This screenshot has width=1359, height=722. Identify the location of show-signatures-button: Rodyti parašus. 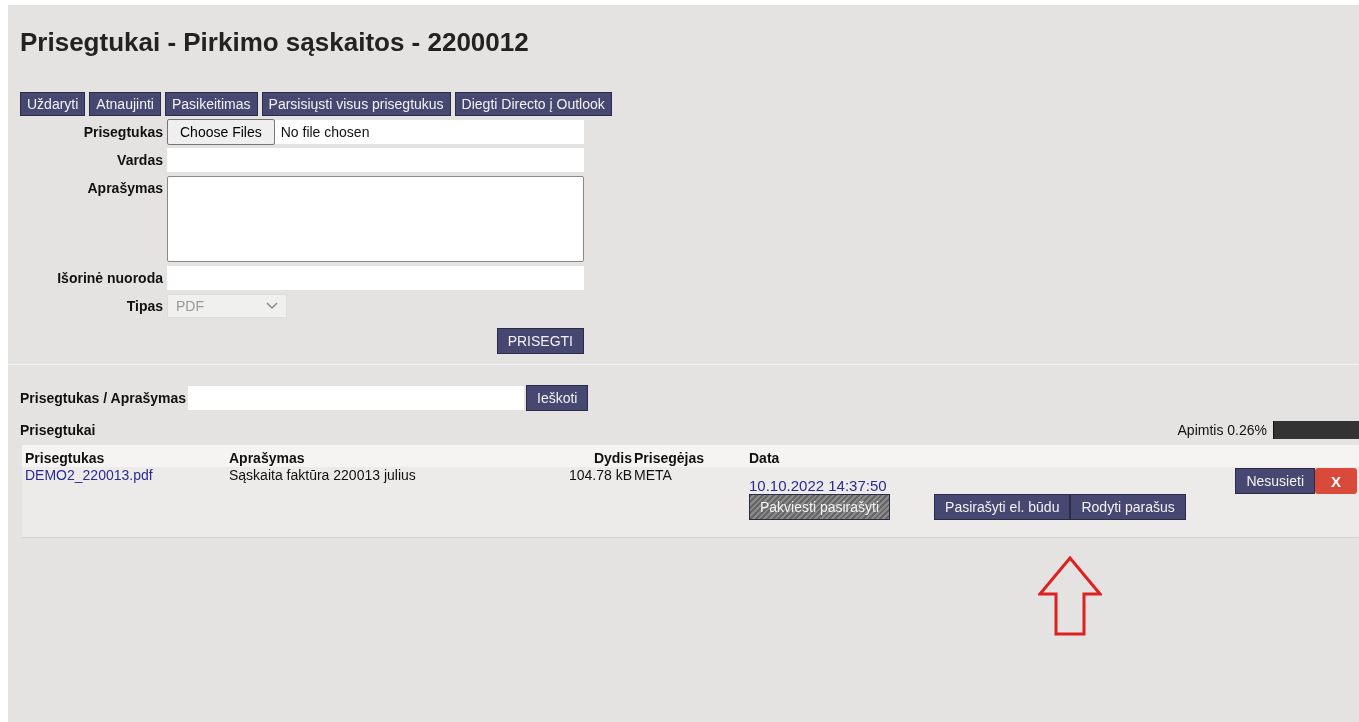
(1128, 507).